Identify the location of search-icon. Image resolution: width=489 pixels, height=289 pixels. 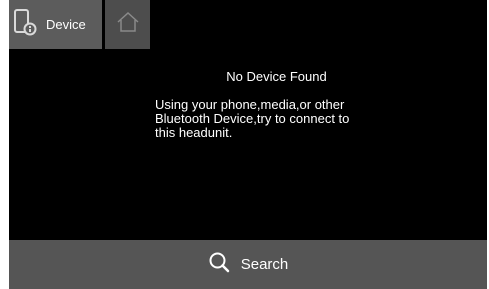
(219, 264).